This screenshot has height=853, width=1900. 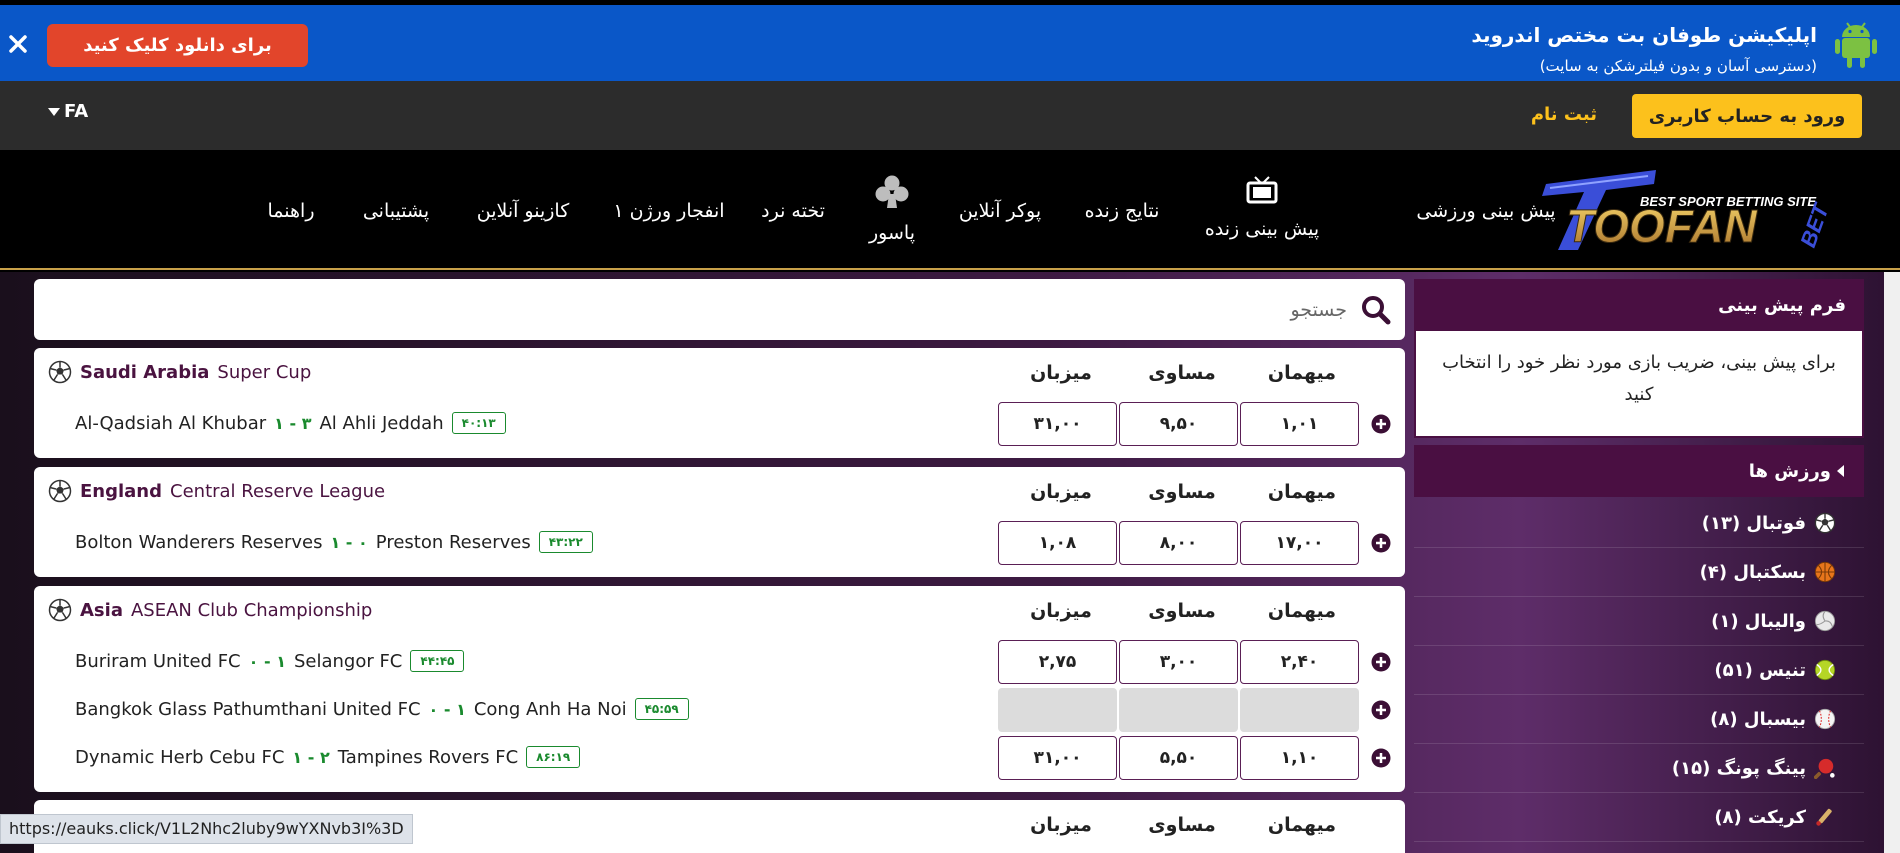 I want to click on away-team: Tampines Rovers FC, so click(x=428, y=757).